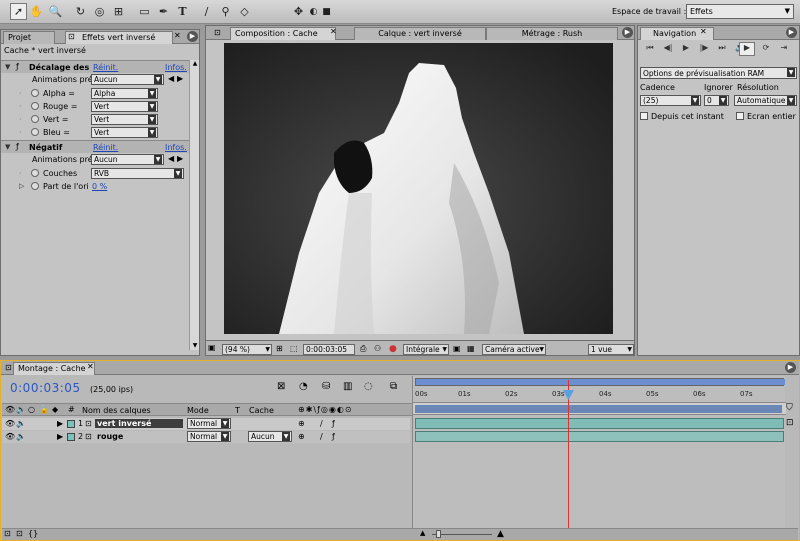 This screenshot has height=541, width=800. I want to click on track-matte-select: Aucun ▼, so click(270, 436).